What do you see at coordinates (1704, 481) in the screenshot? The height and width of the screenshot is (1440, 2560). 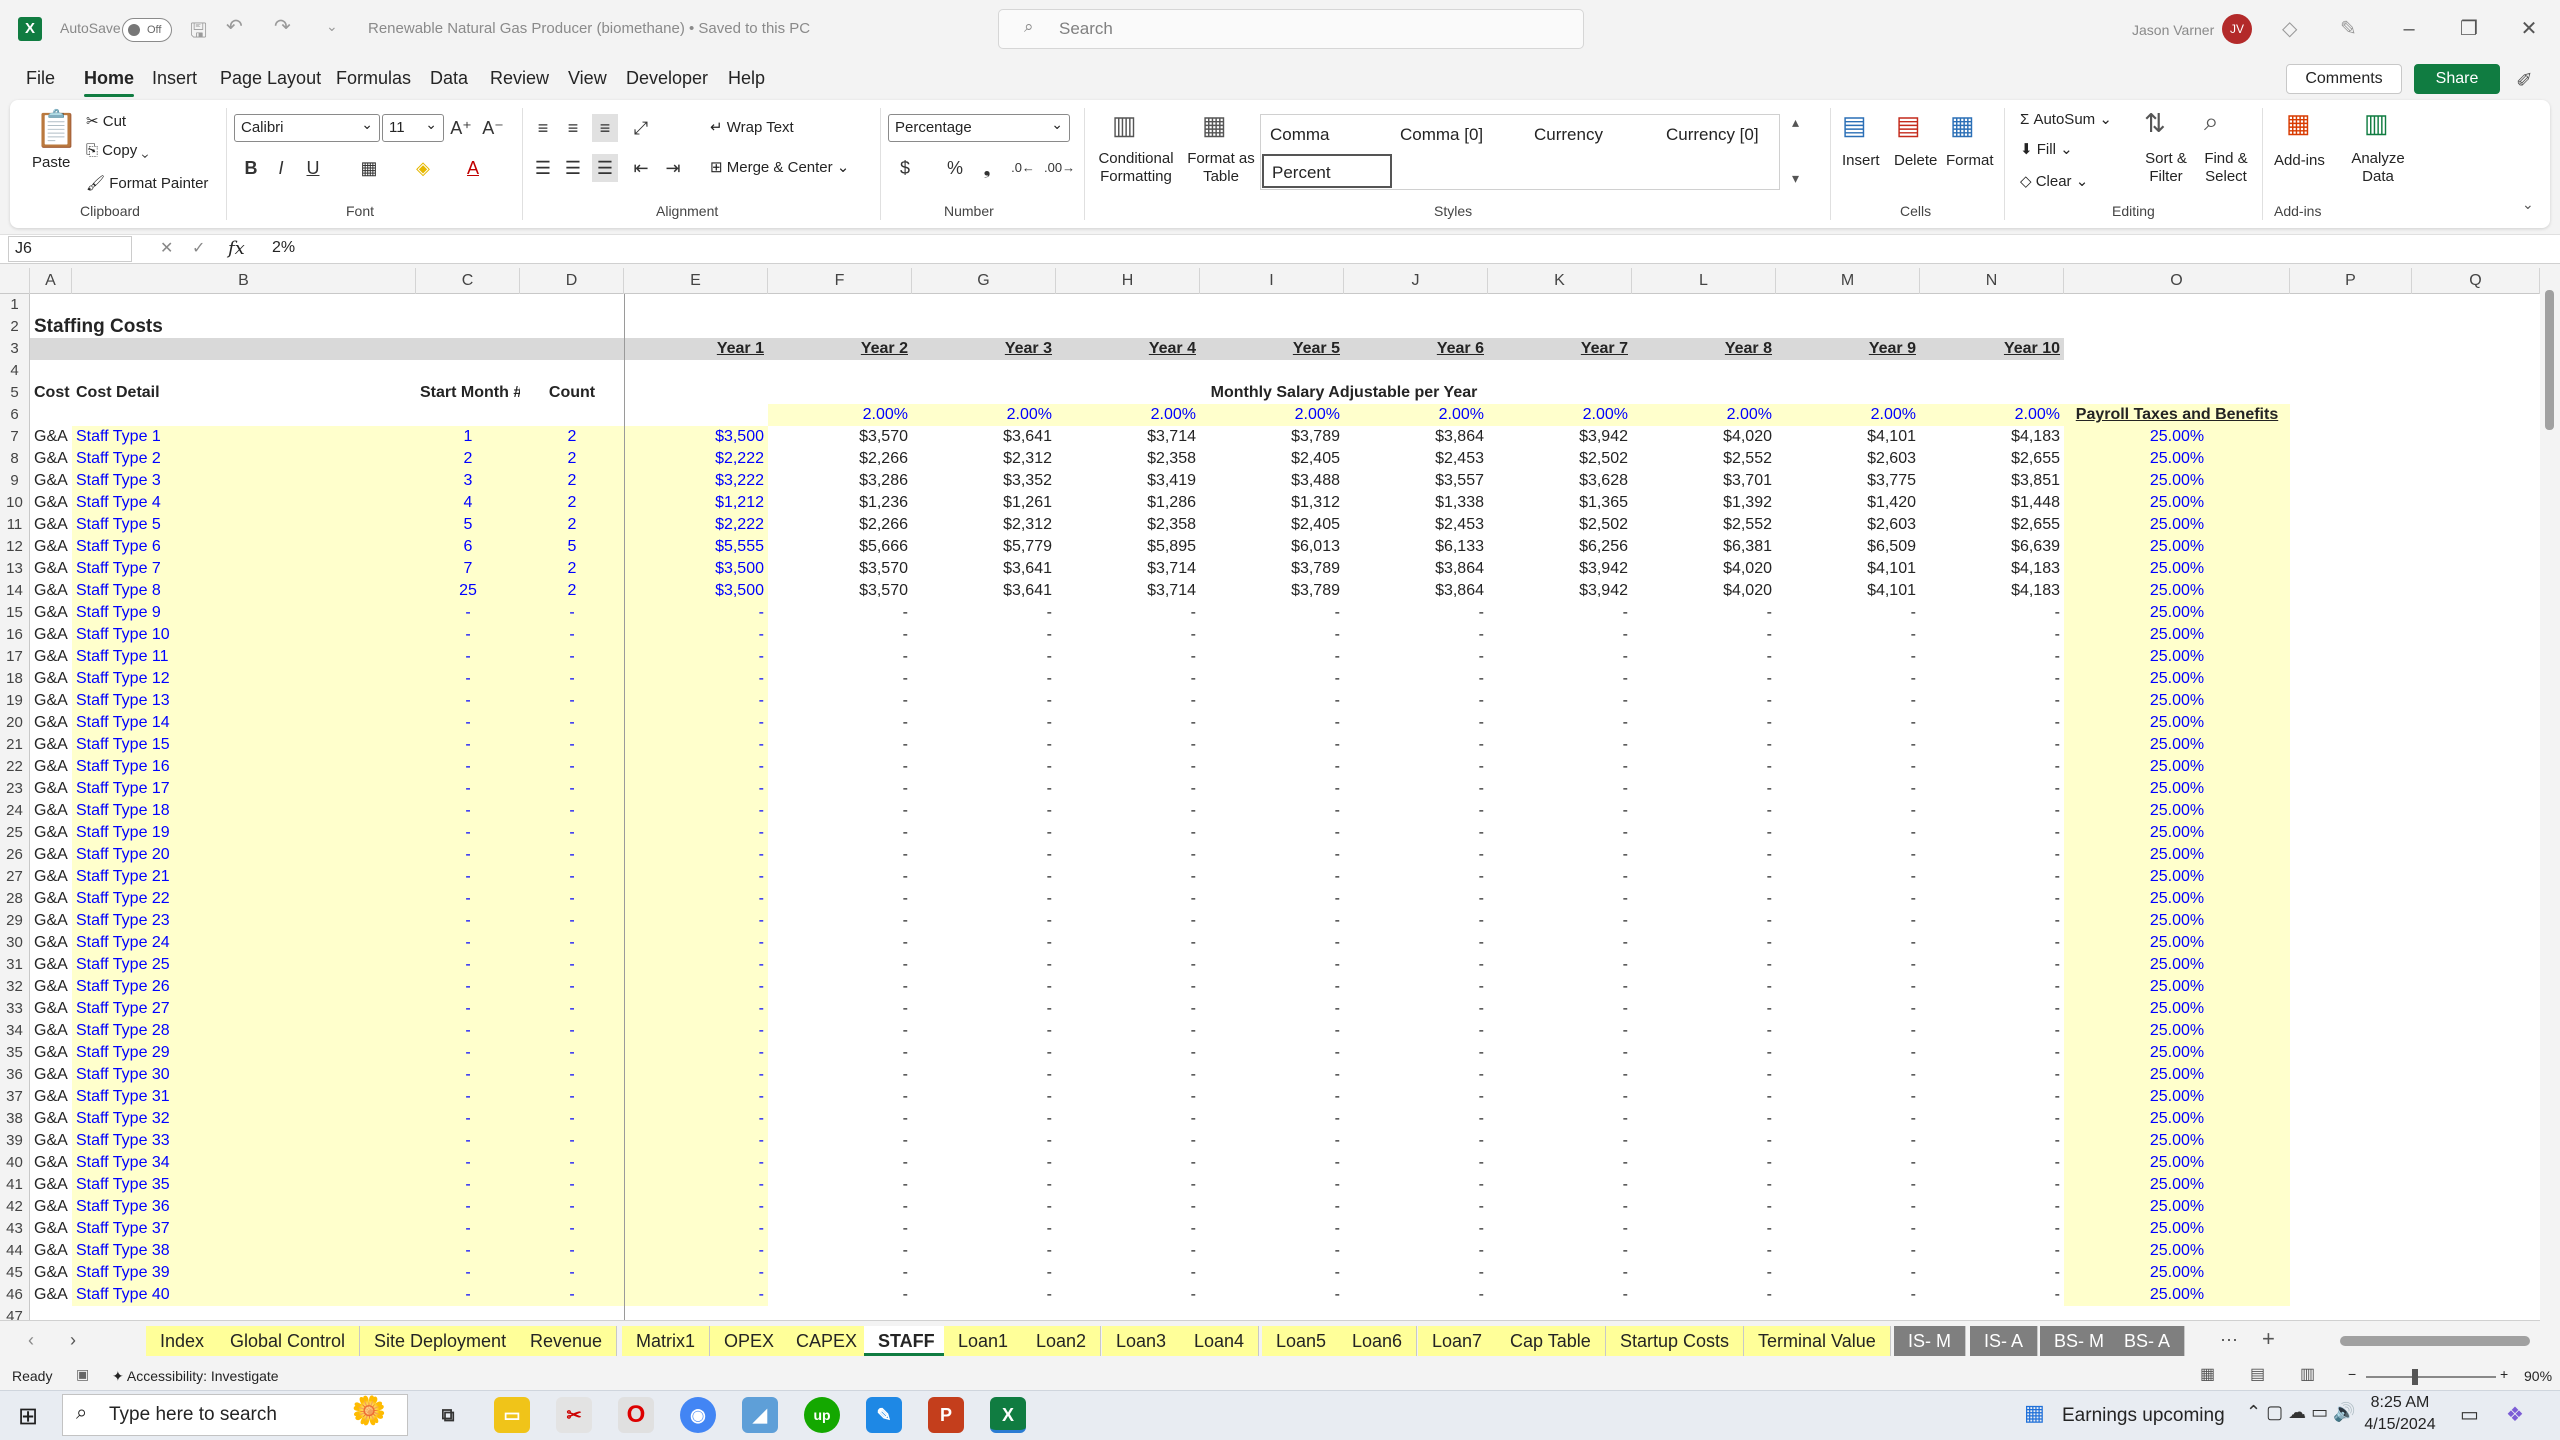 I see `salary-cell: $3,701` at bounding box center [1704, 481].